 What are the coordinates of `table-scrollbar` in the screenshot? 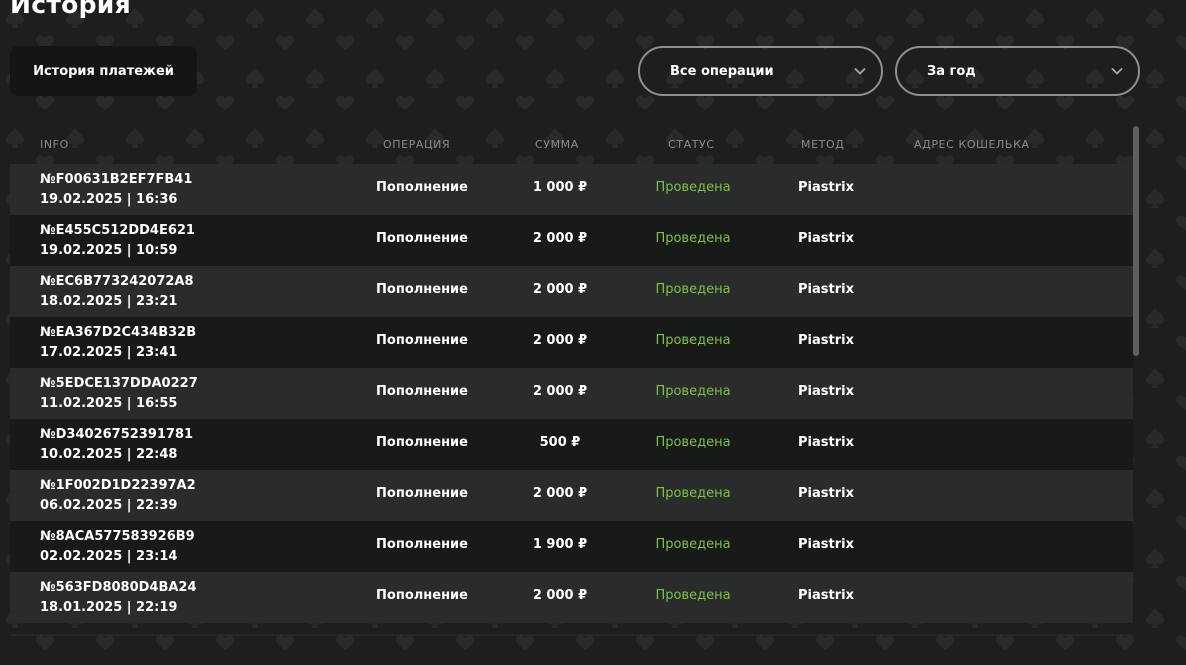 It's located at (1136, 241).